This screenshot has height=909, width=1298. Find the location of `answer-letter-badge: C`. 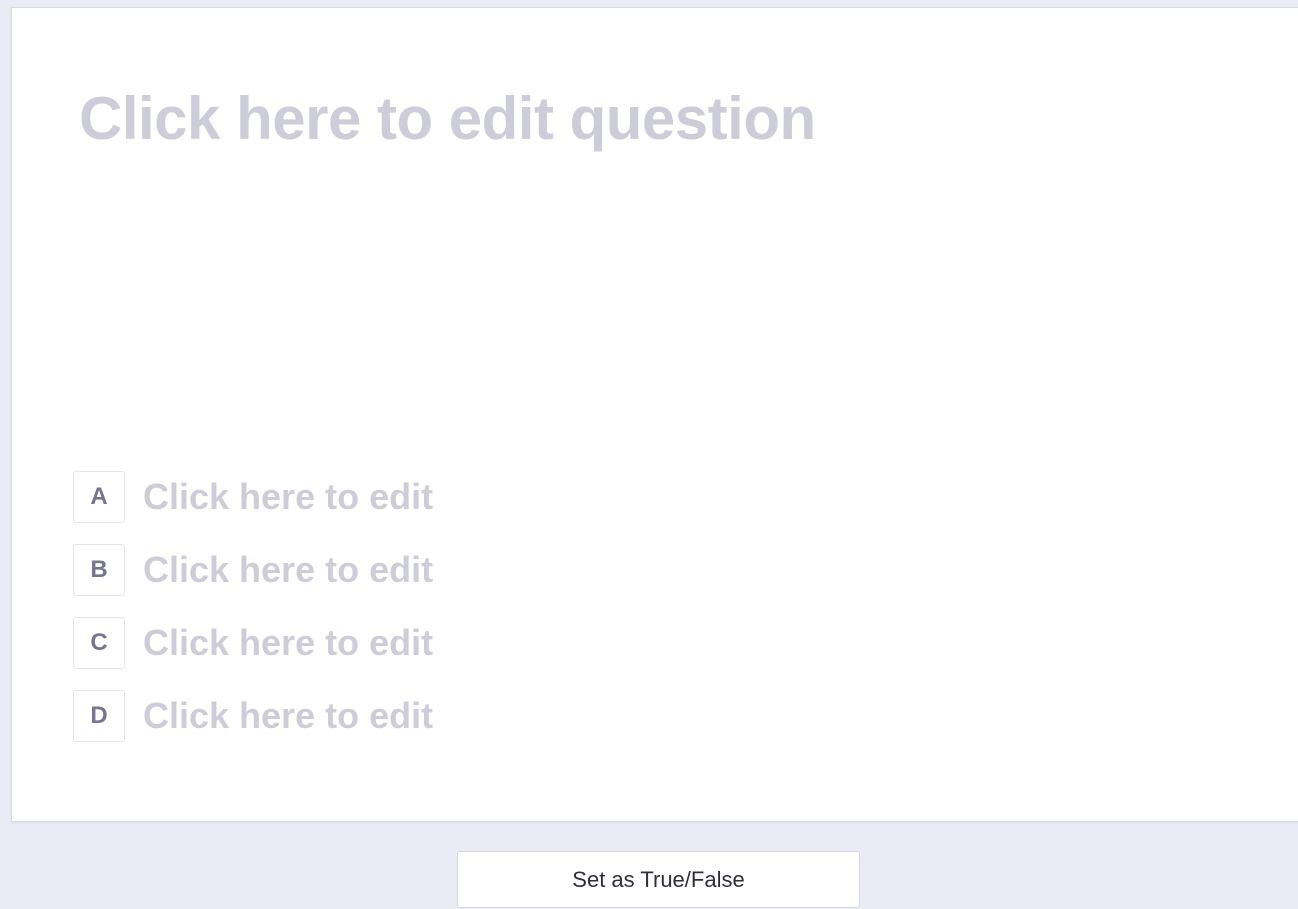

answer-letter-badge: C is located at coordinates (99, 643).